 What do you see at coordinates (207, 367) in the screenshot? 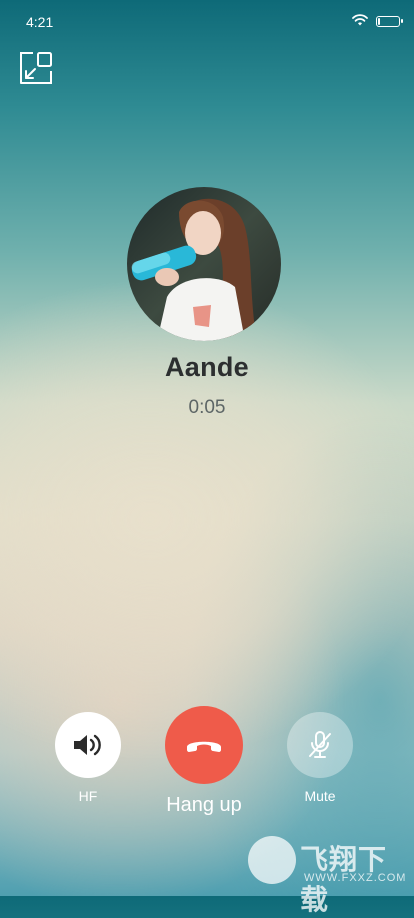
I see `caller-name: Aande` at bounding box center [207, 367].